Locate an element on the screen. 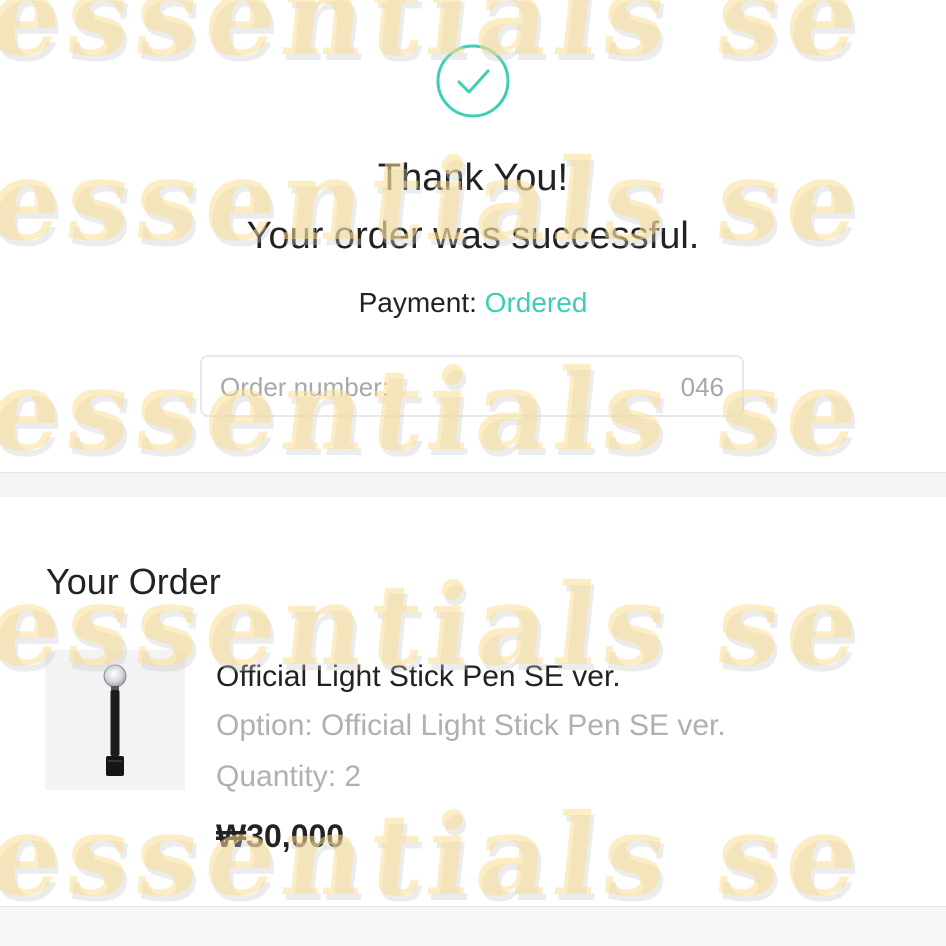 The image size is (946, 946). thank-you-title: Thank You! is located at coordinates (473, 178).